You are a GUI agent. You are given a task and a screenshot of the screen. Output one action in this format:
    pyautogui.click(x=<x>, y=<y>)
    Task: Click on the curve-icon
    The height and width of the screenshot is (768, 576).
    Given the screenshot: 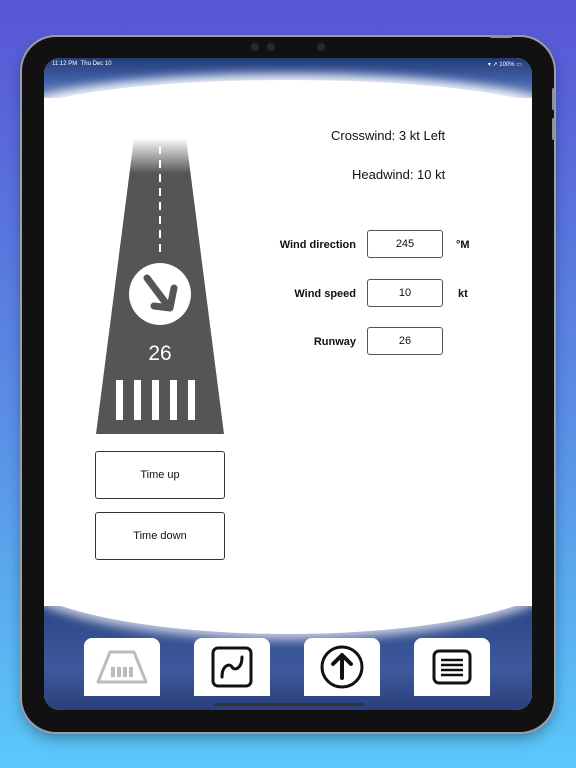 What is the action you would take?
    pyautogui.click(x=232, y=667)
    